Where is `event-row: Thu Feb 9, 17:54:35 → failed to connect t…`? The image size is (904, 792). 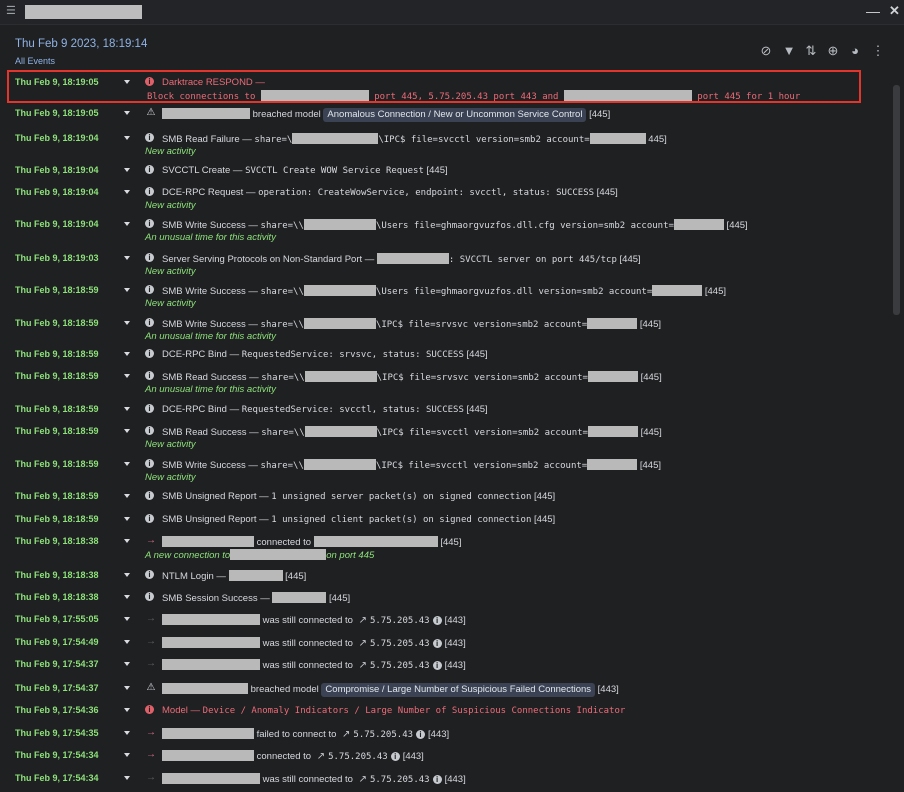 event-row: Thu Feb 9, 17:54:35 → failed to connect t… is located at coordinates (446, 738).